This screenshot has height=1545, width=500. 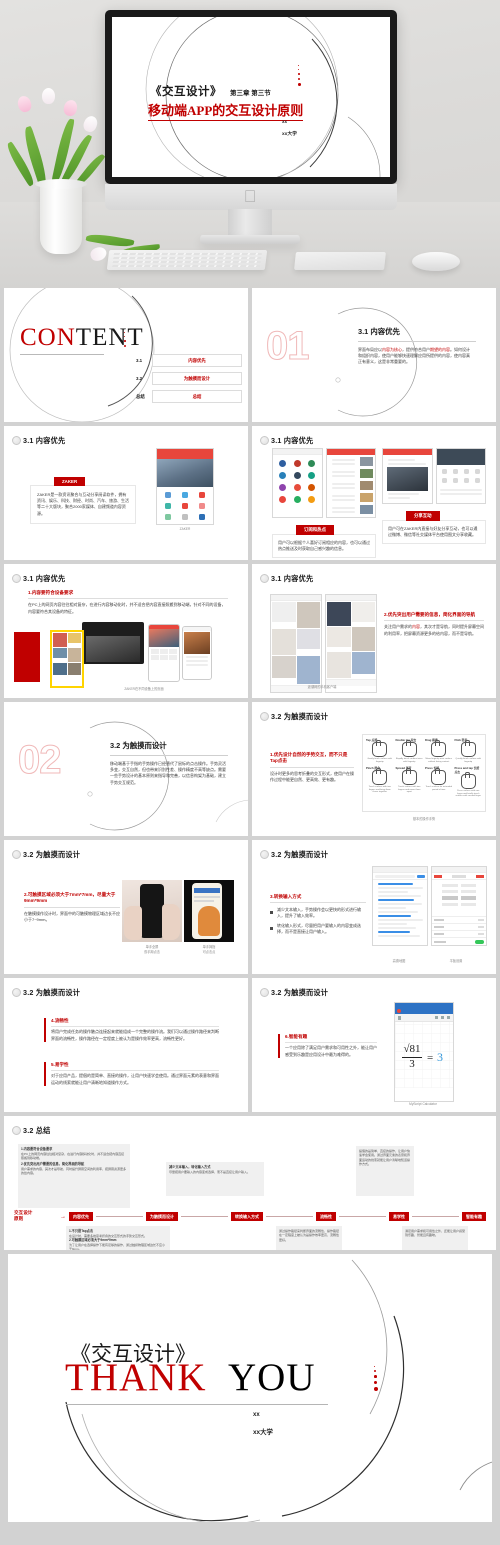 What do you see at coordinates (256, 1415) in the screenshot?
I see `thanks-author: xx` at bounding box center [256, 1415].